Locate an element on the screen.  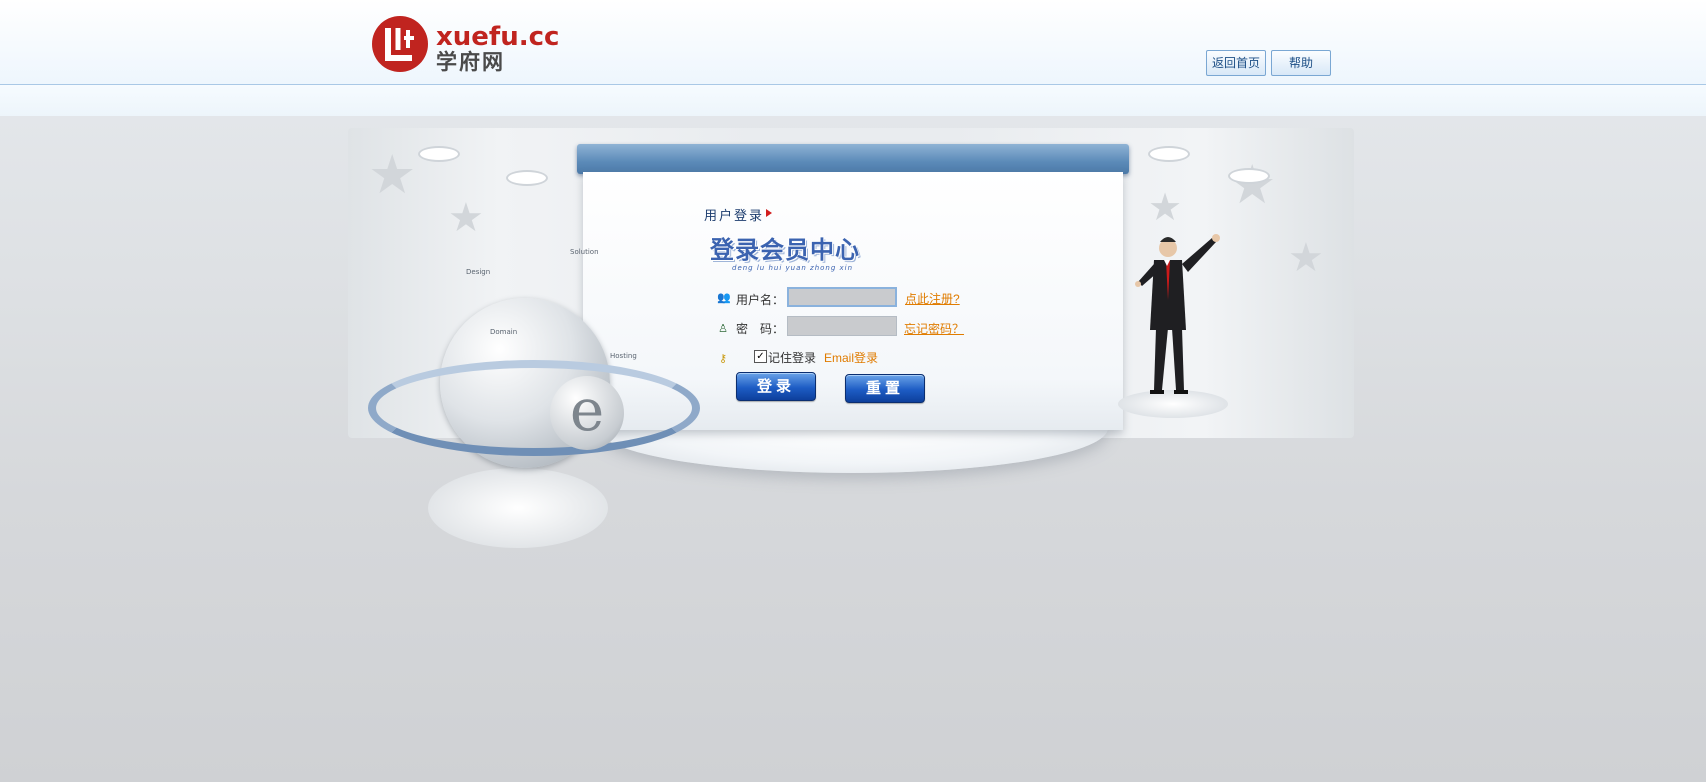
users-icon: 👥 is located at coordinates (724, 297).